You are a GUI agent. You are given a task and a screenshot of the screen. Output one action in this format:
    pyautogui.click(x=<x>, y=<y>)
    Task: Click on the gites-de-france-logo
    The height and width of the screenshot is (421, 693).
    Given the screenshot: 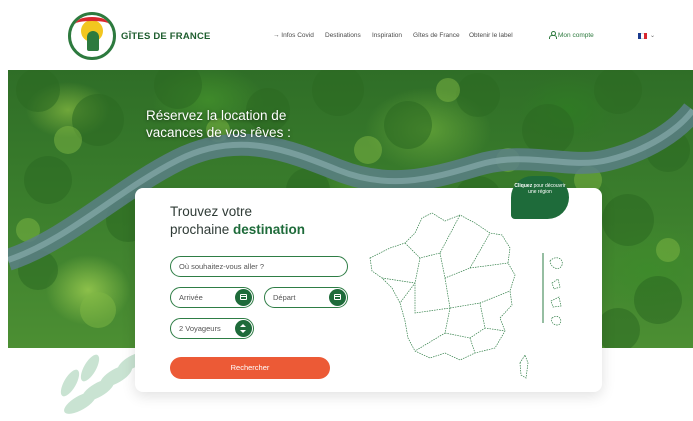 What is the action you would take?
    pyautogui.click(x=92, y=36)
    